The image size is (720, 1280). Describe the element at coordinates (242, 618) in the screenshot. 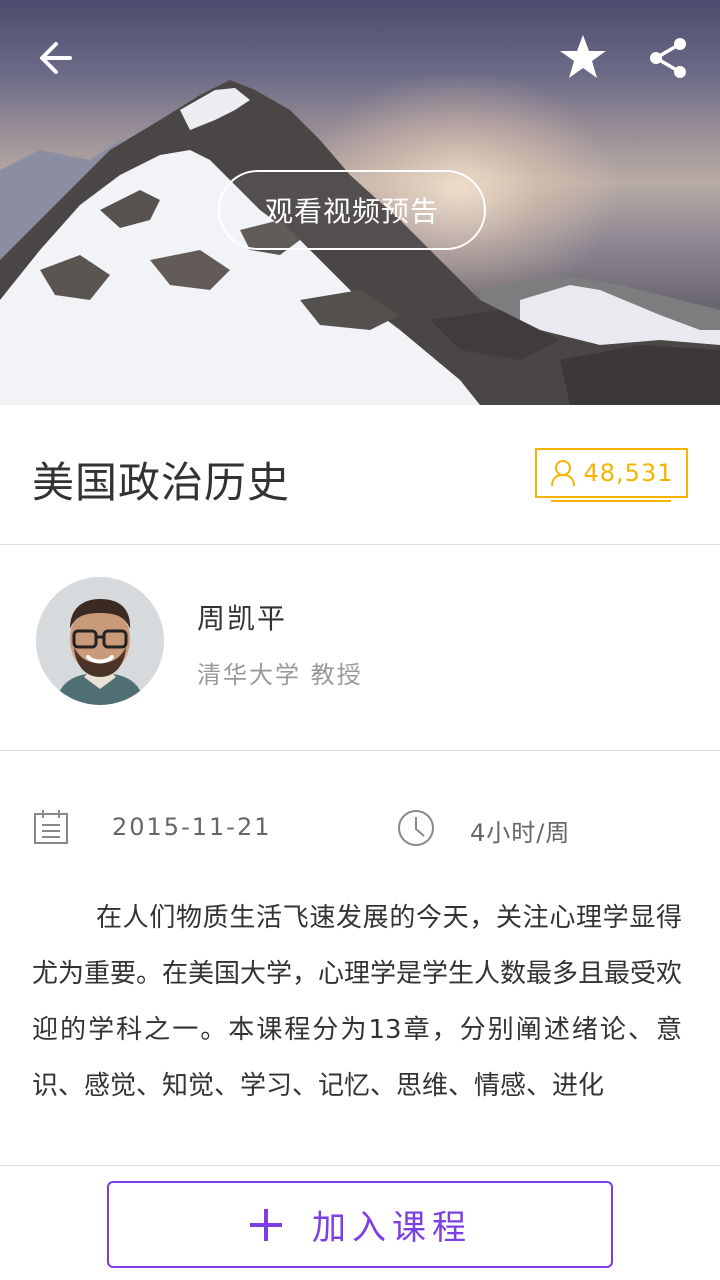

I see `teacher-name: 周凯平` at that location.